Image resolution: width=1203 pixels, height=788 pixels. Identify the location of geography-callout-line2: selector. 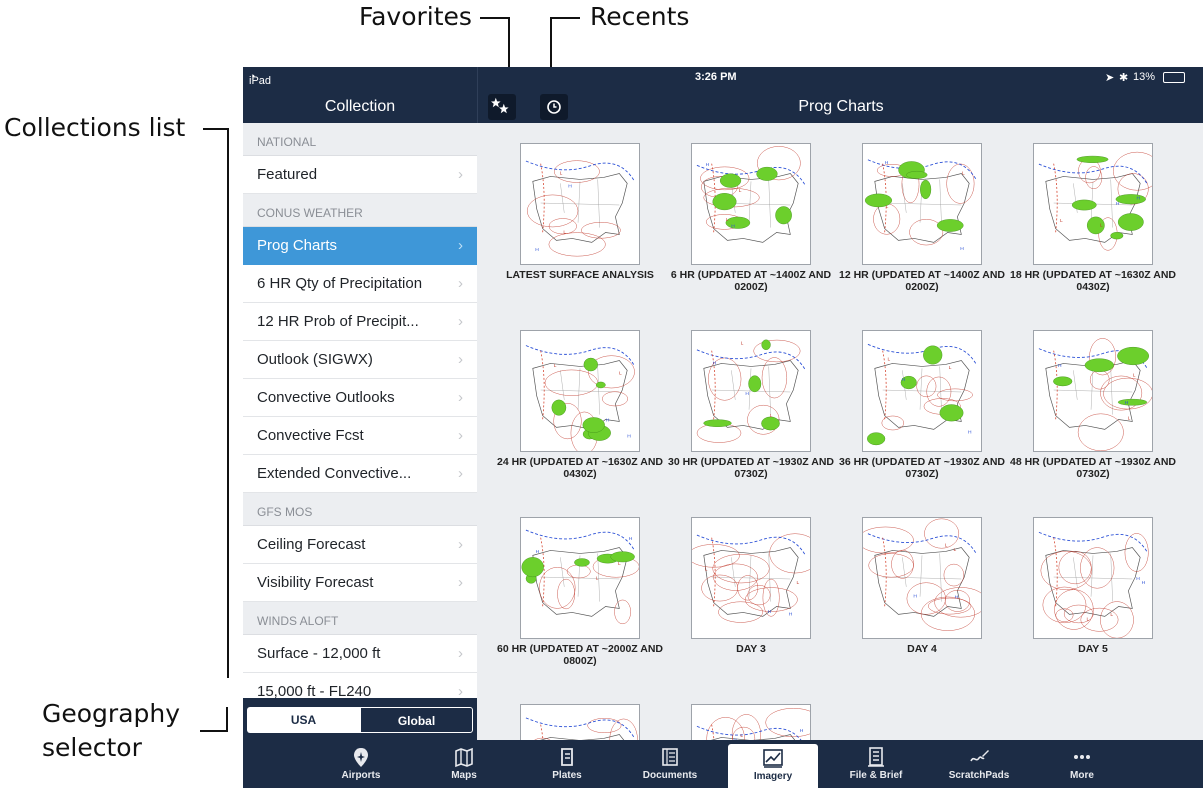
(92, 747).